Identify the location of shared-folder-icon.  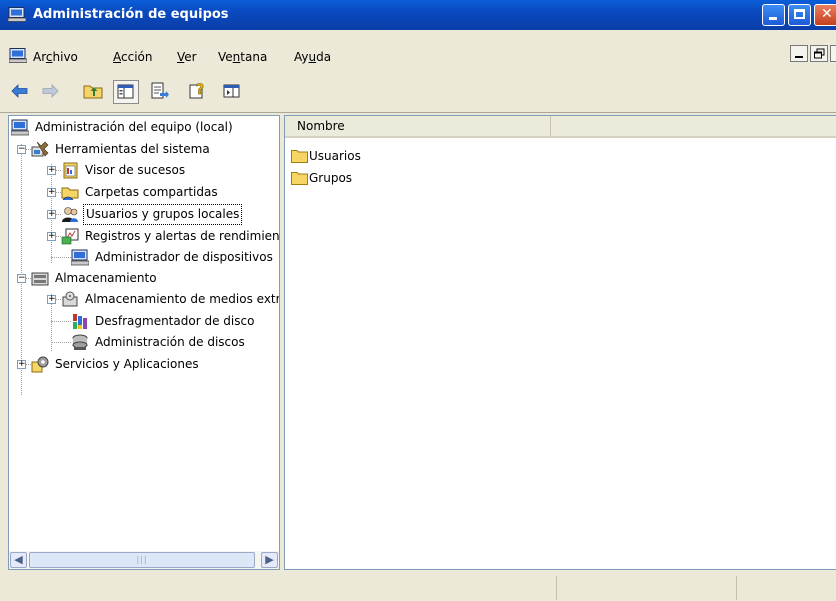
(70, 194).